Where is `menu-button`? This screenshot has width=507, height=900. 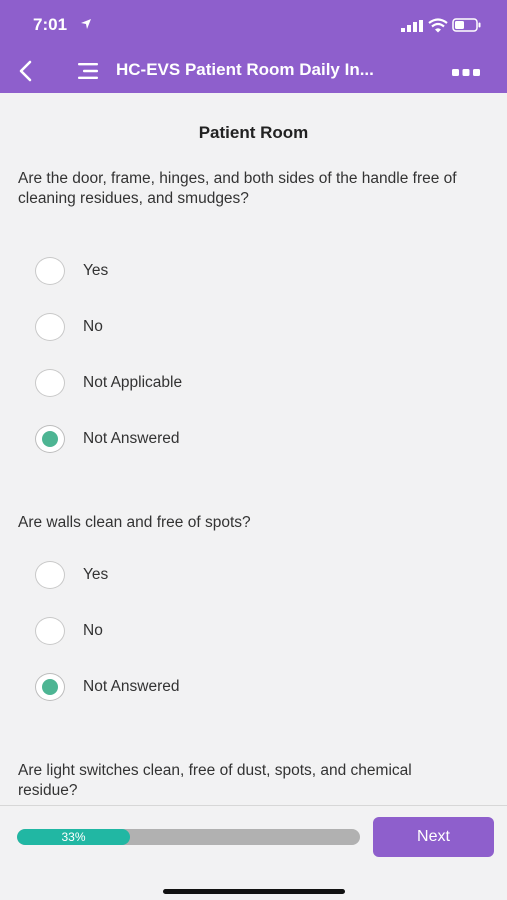
menu-button is located at coordinates (88, 71).